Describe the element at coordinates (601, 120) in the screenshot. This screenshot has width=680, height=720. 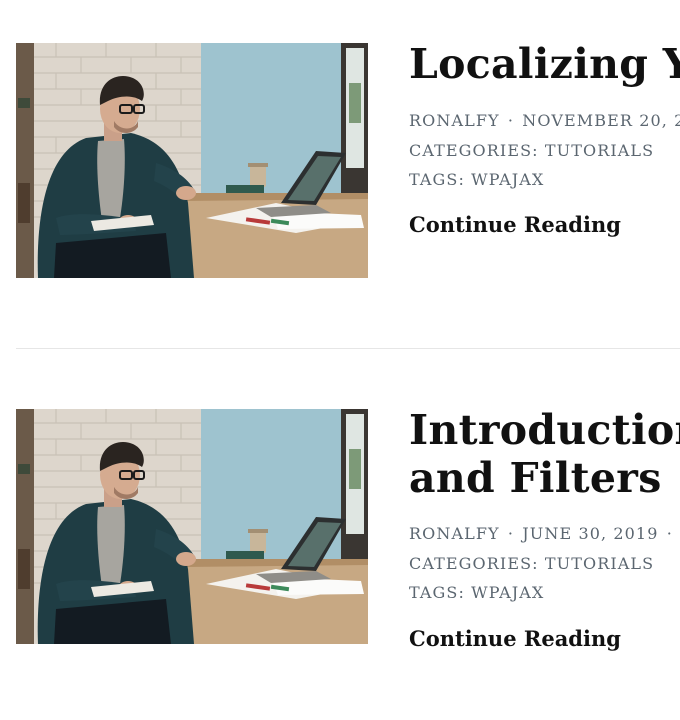
I see `post-date: NOVEMBER 20, 201` at that location.